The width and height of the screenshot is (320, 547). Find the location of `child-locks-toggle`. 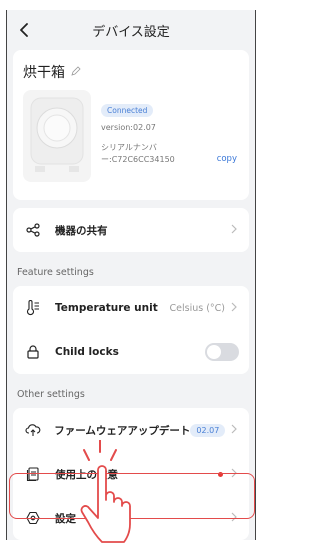

child-locks-toggle is located at coordinates (222, 352).